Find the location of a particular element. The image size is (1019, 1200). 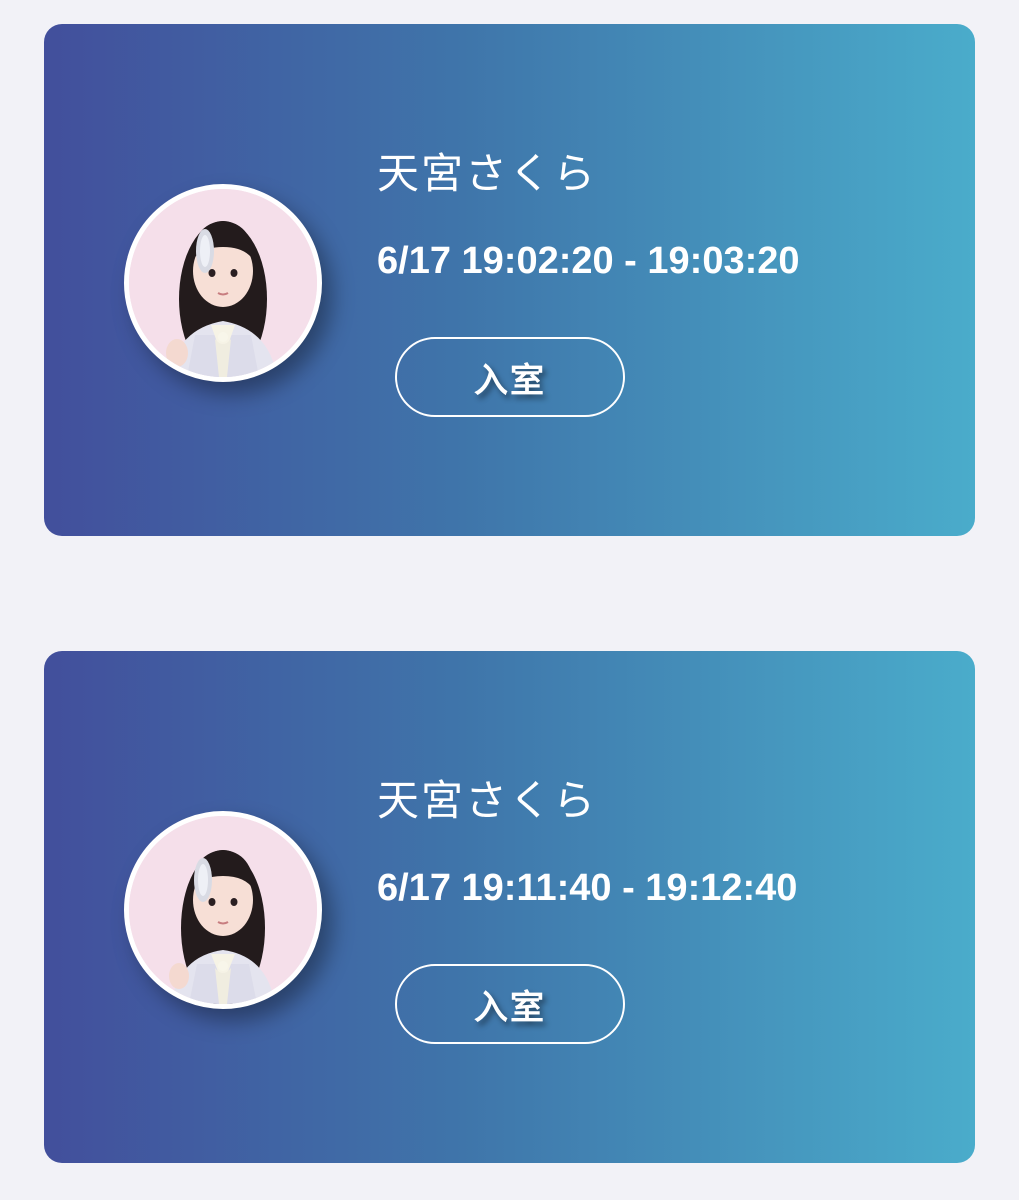

session-time-range: 6/17 19:11:40 - 19:12:40 is located at coordinates (587, 888).